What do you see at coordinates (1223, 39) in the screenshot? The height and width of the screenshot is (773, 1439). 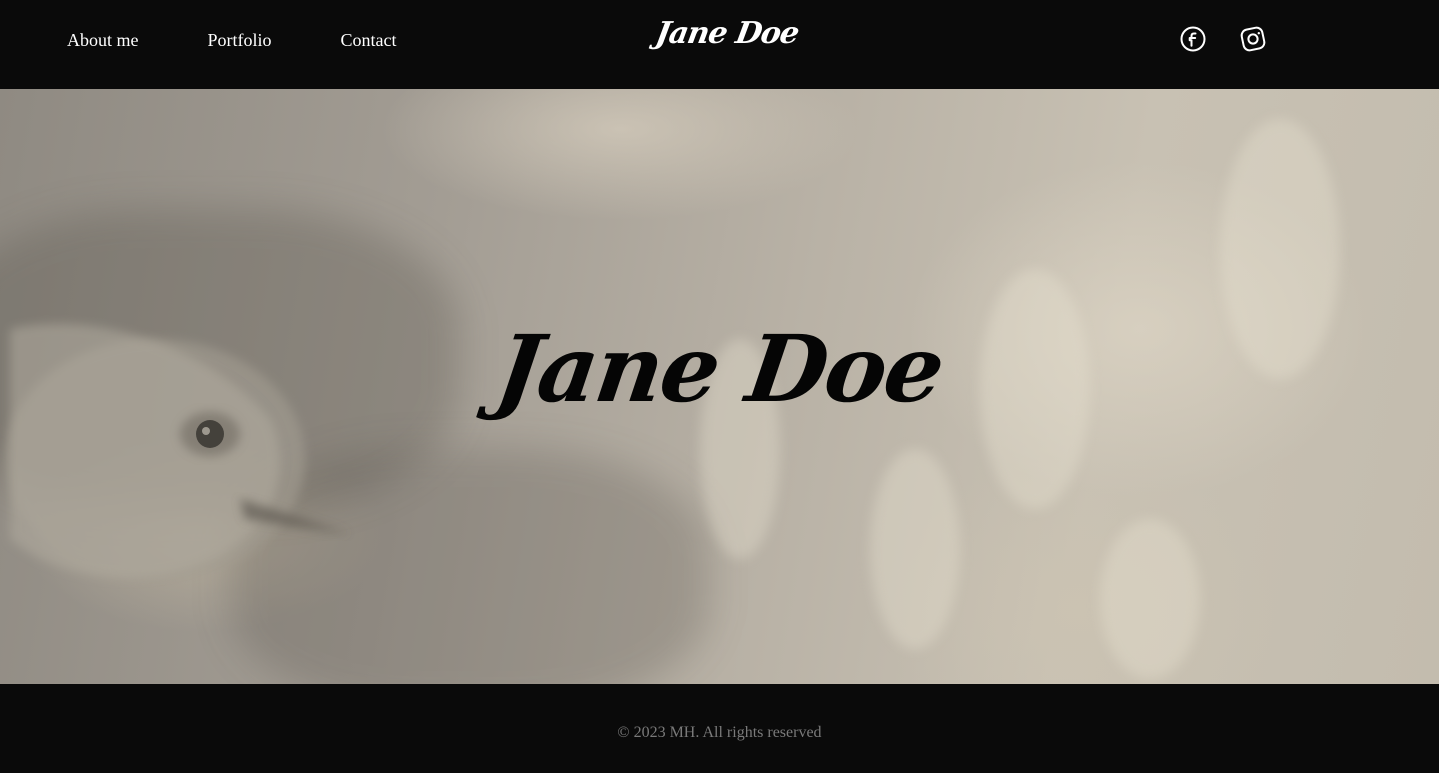 I see `social-links` at bounding box center [1223, 39].